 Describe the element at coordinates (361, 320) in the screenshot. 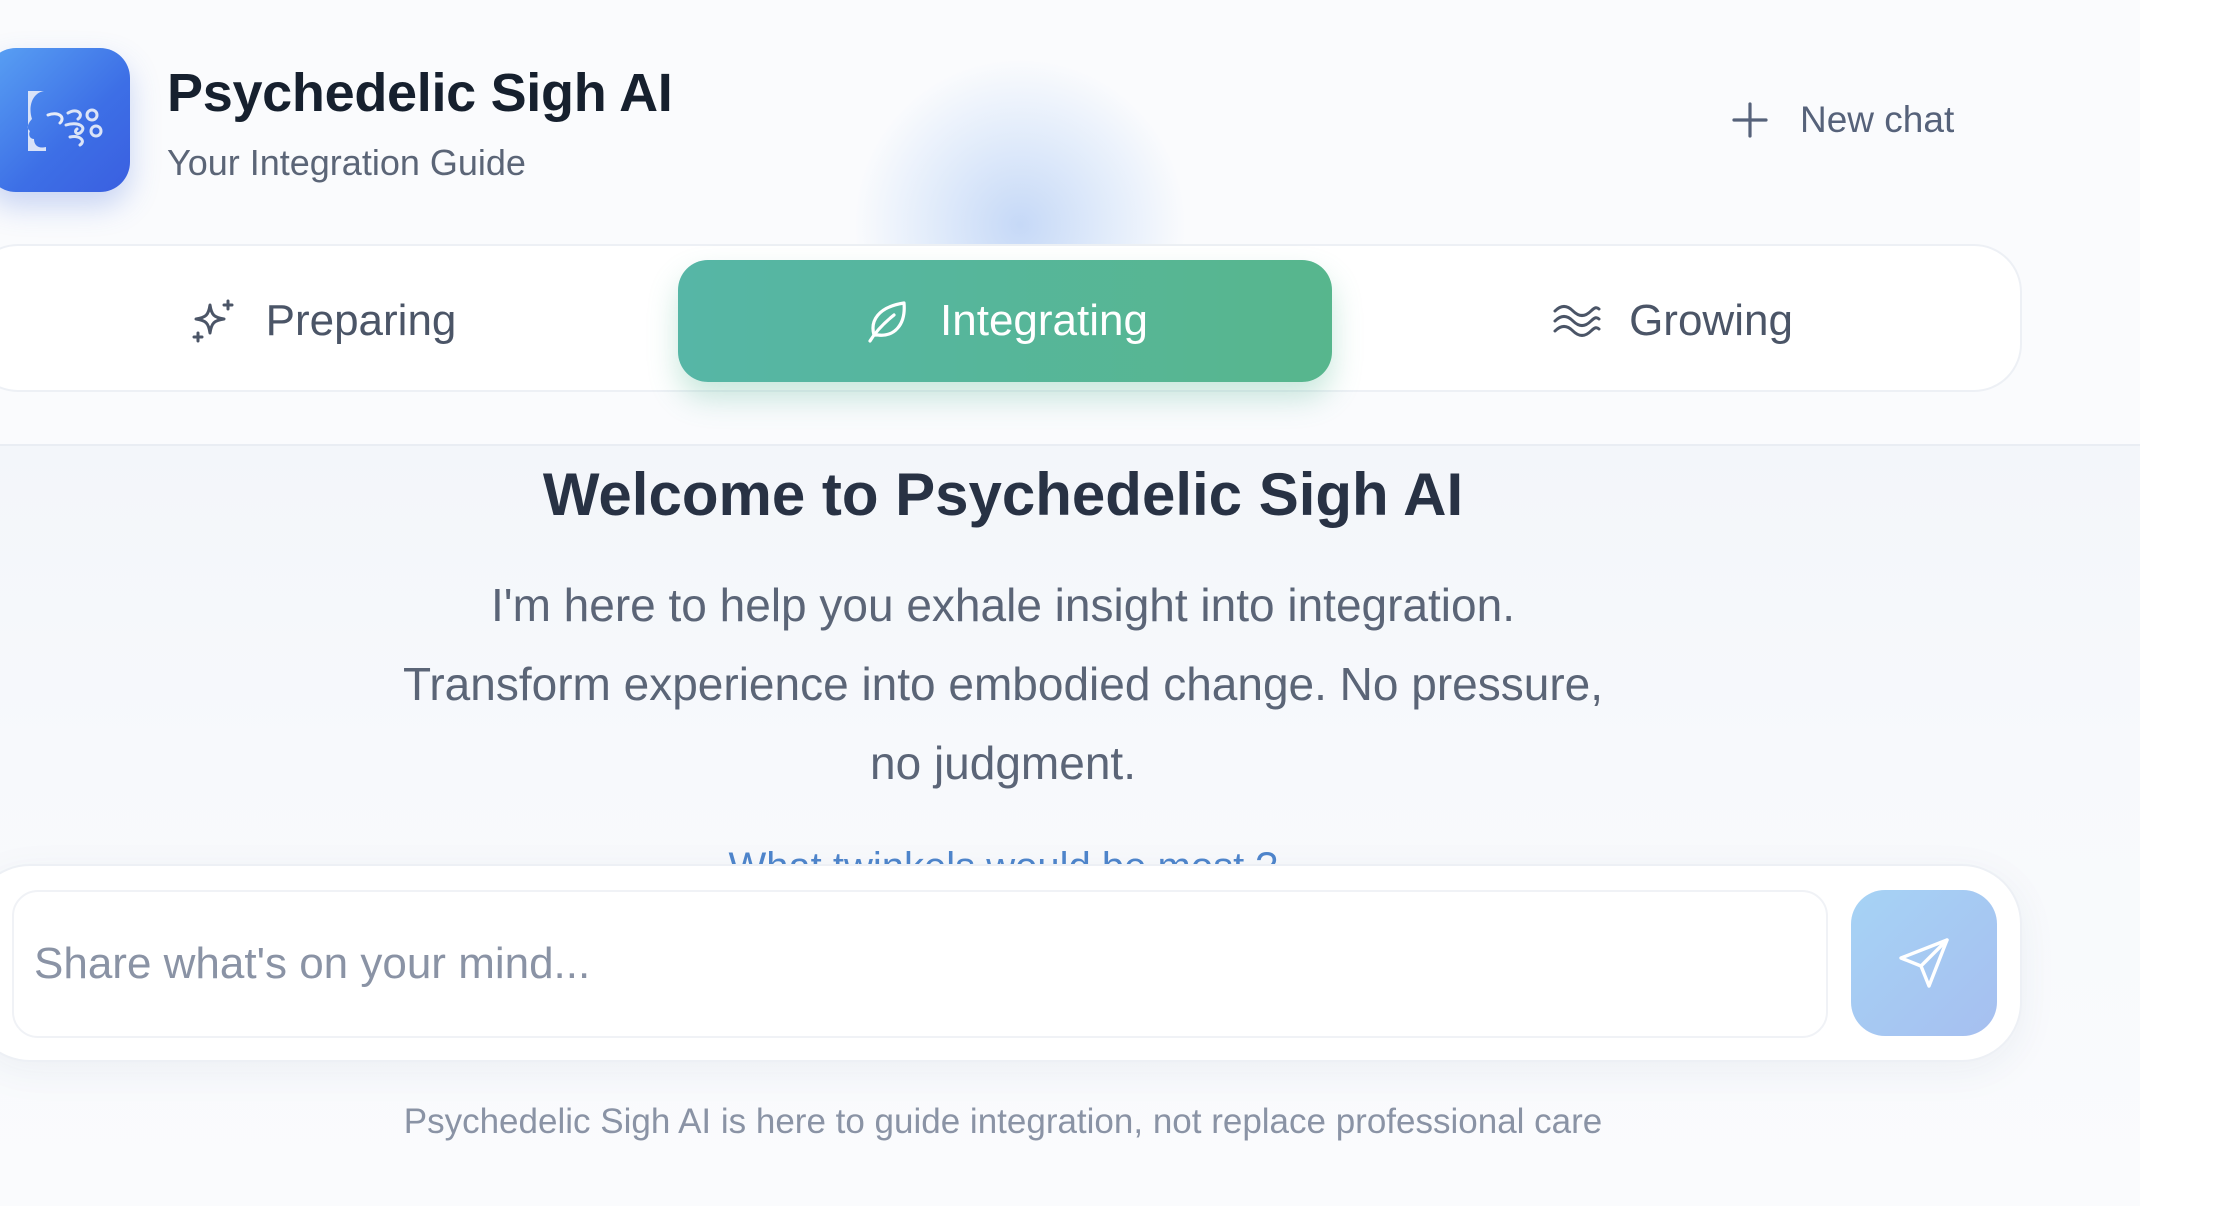

I see `tab-preparing-label: Preparing` at that location.